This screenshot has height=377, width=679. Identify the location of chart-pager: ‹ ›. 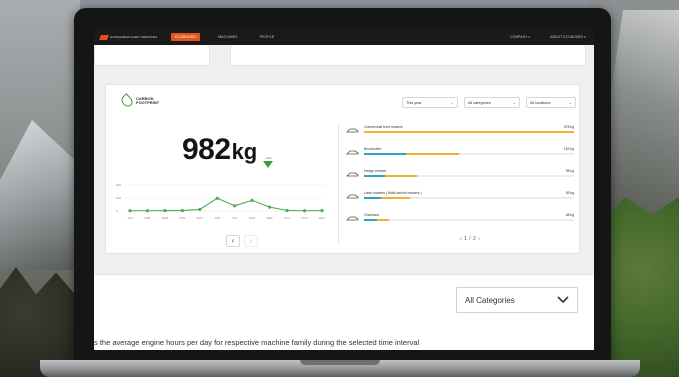
(244, 241).